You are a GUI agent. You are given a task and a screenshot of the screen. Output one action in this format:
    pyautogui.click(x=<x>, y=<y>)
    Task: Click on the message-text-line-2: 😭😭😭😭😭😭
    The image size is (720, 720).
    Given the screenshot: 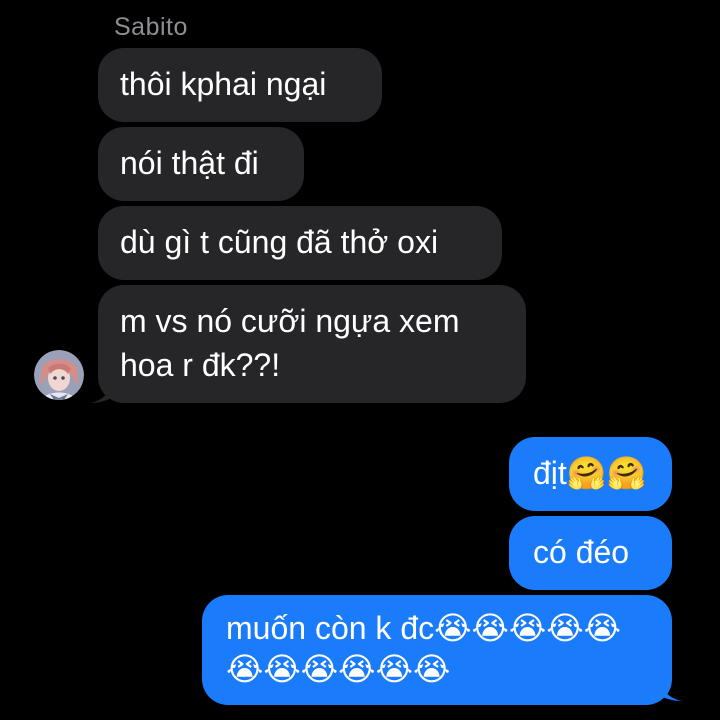 What is the action you would take?
    pyautogui.click(x=338, y=669)
    